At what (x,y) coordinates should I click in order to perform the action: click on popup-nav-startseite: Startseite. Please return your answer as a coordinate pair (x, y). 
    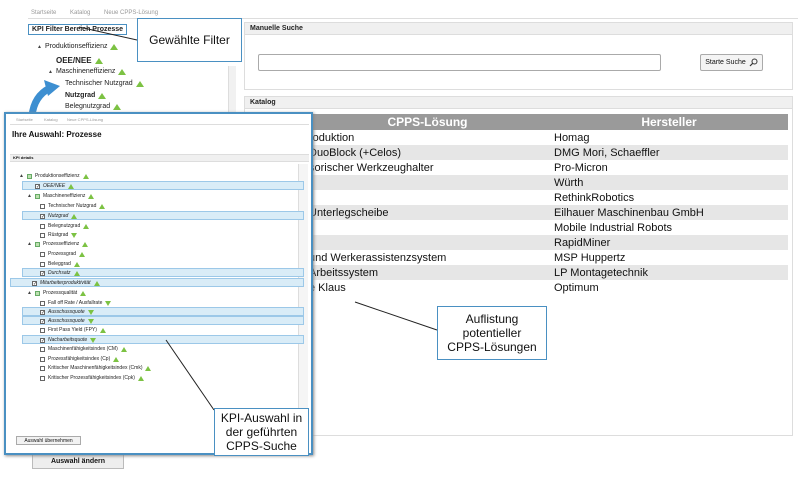
    Looking at the image, I should click on (24, 119).